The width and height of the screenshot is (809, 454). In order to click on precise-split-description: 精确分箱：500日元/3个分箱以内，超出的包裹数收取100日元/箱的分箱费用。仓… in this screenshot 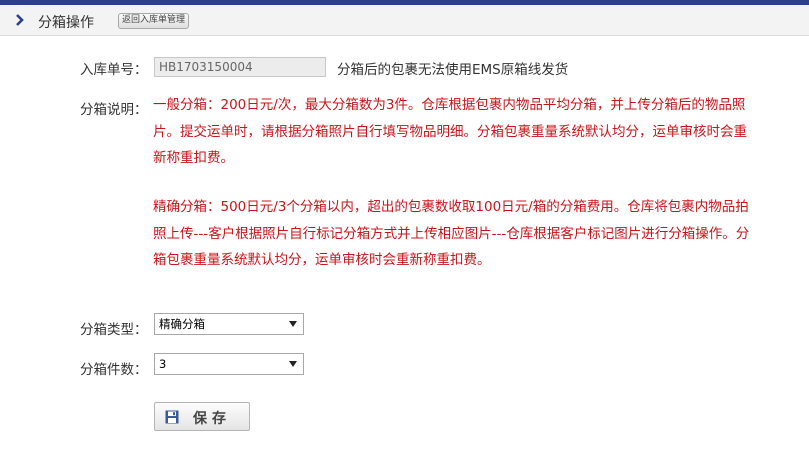, I will do `click(451, 233)`.